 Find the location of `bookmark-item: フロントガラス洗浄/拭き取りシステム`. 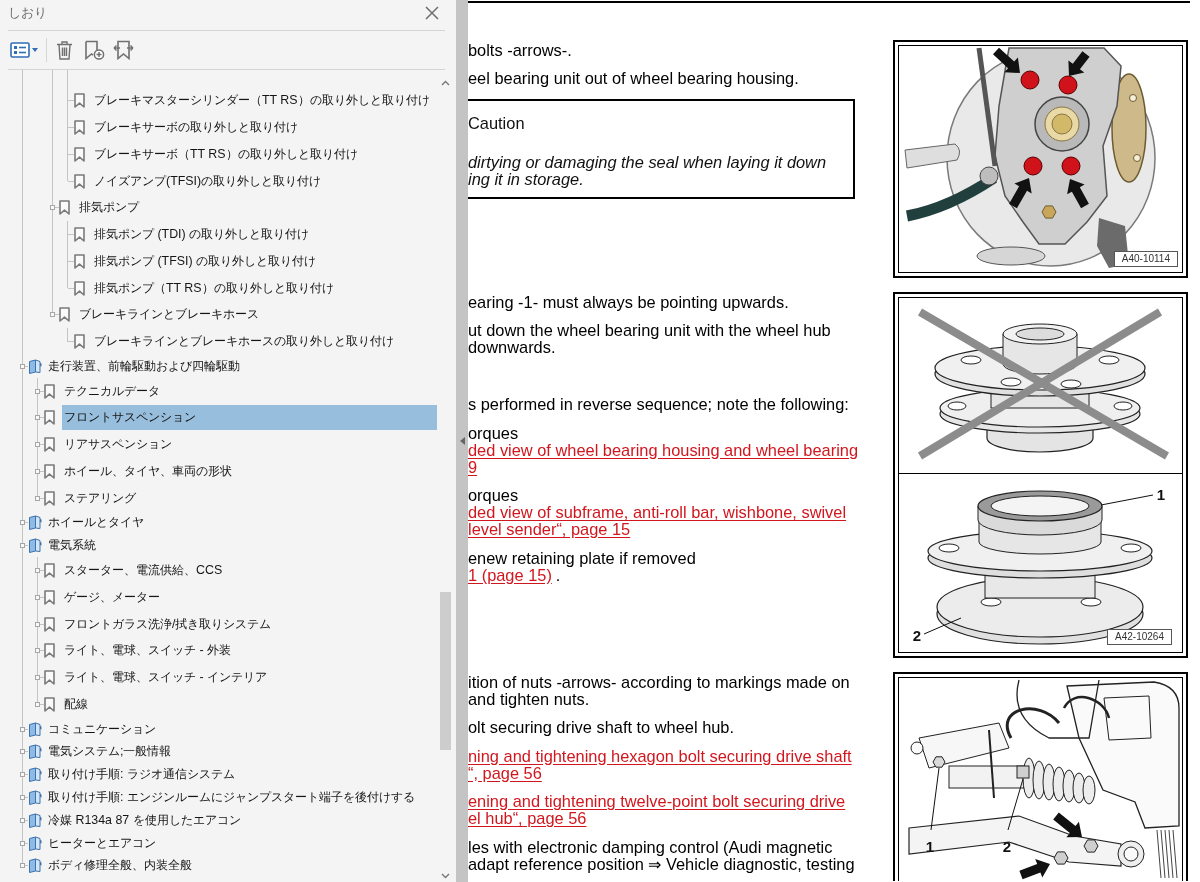

bookmark-item: フロントガラス洗浄/拭き取りシステム is located at coordinates (168, 624).